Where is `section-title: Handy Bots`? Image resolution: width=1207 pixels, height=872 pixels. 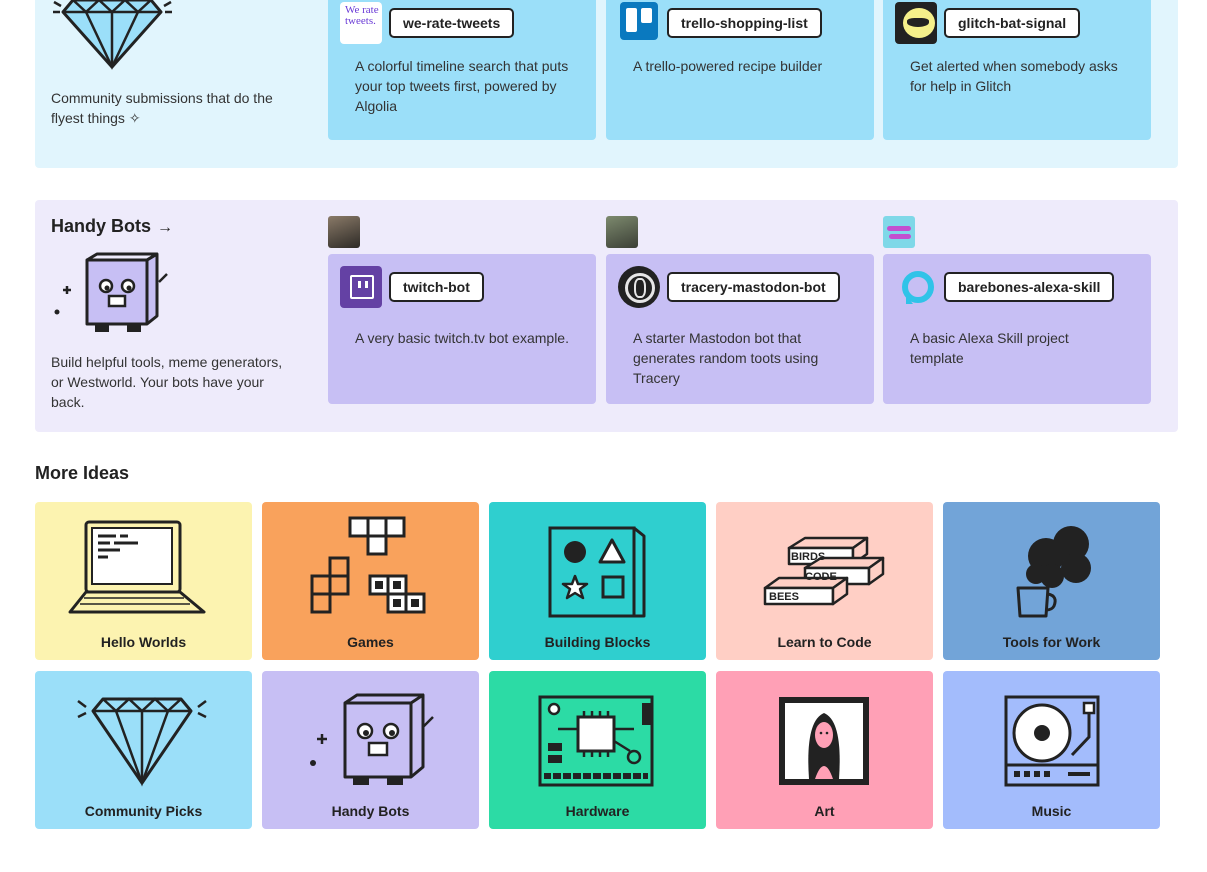 section-title: Handy Bots is located at coordinates (101, 226).